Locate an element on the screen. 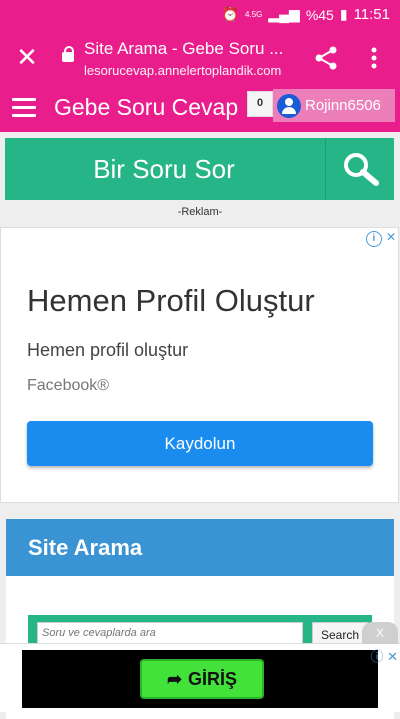 Image resolution: width=400 pixels, height=719 pixels. ask-question-button: Bir Soru Sor is located at coordinates (164, 169).